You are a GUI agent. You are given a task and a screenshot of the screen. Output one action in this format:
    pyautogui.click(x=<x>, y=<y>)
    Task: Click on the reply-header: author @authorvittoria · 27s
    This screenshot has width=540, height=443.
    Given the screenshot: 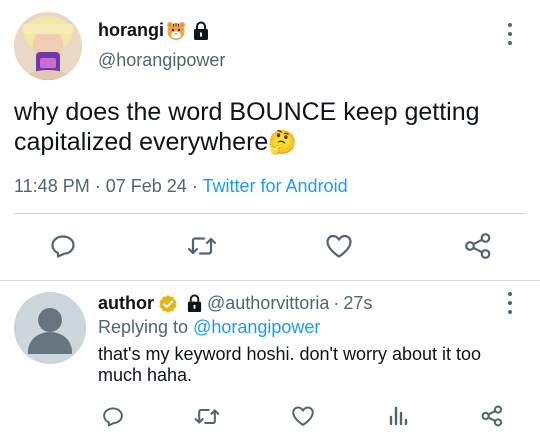 What is the action you would take?
    pyautogui.click(x=235, y=303)
    